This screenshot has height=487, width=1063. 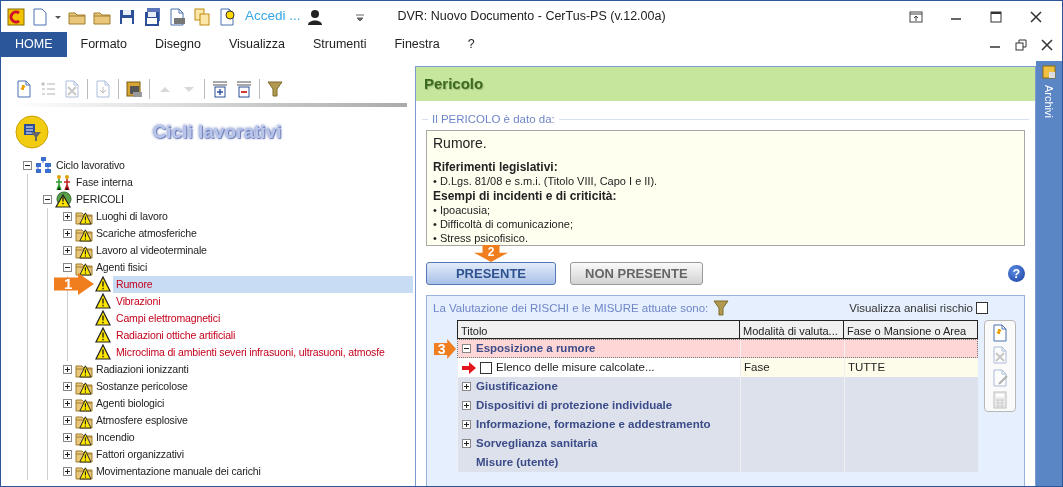 What do you see at coordinates (636, 274) in the screenshot?
I see `toggle-button: NON PRESENTE` at bounding box center [636, 274].